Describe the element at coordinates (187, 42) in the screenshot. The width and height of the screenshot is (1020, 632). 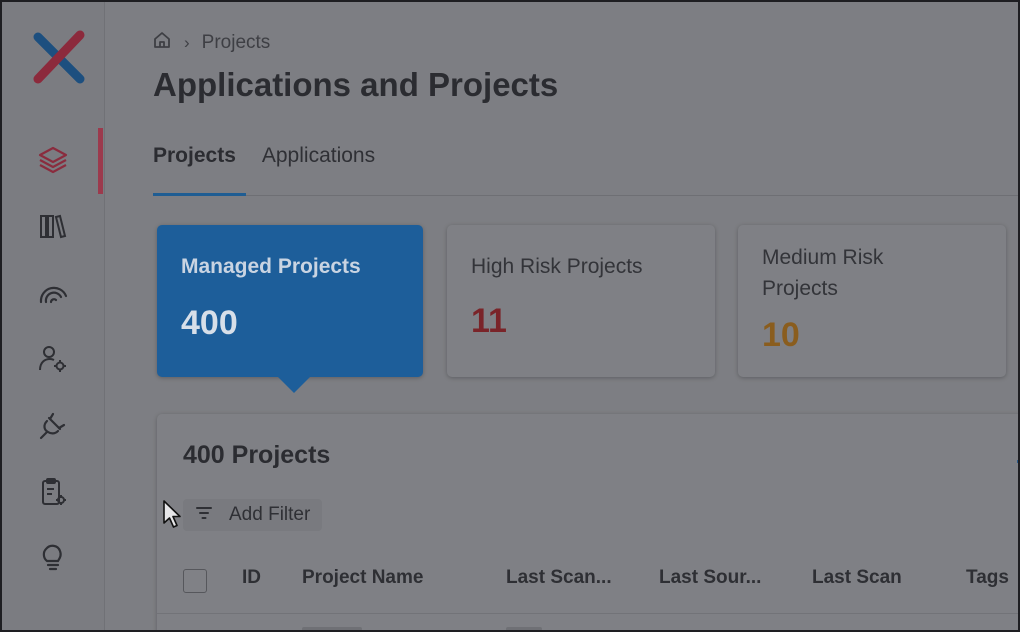
I see `chevron-right-icon: ›` at that location.